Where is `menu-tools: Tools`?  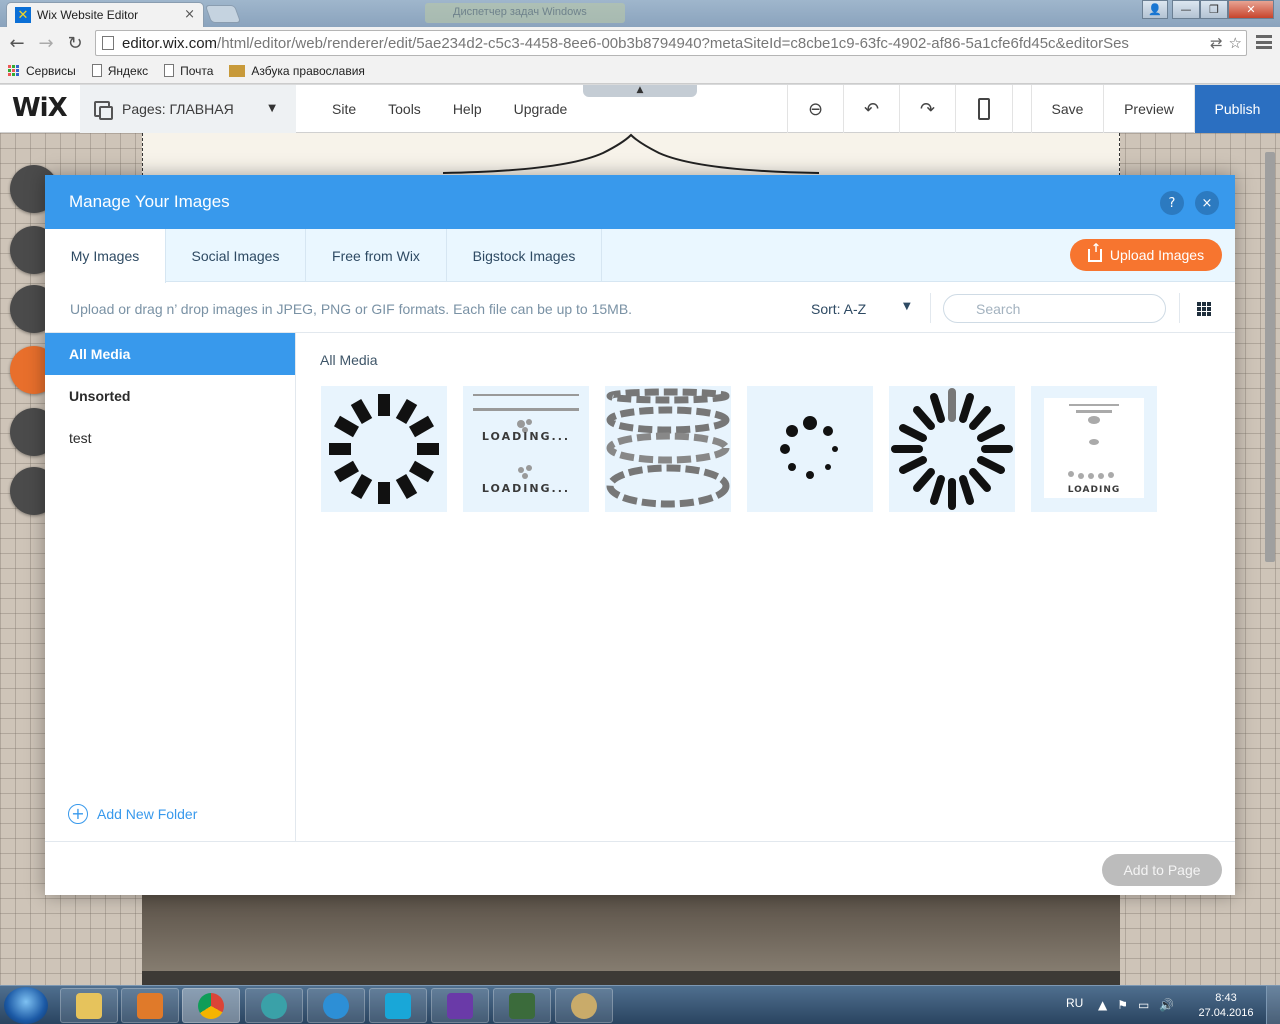 menu-tools: Tools is located at coordinates (404, 109).